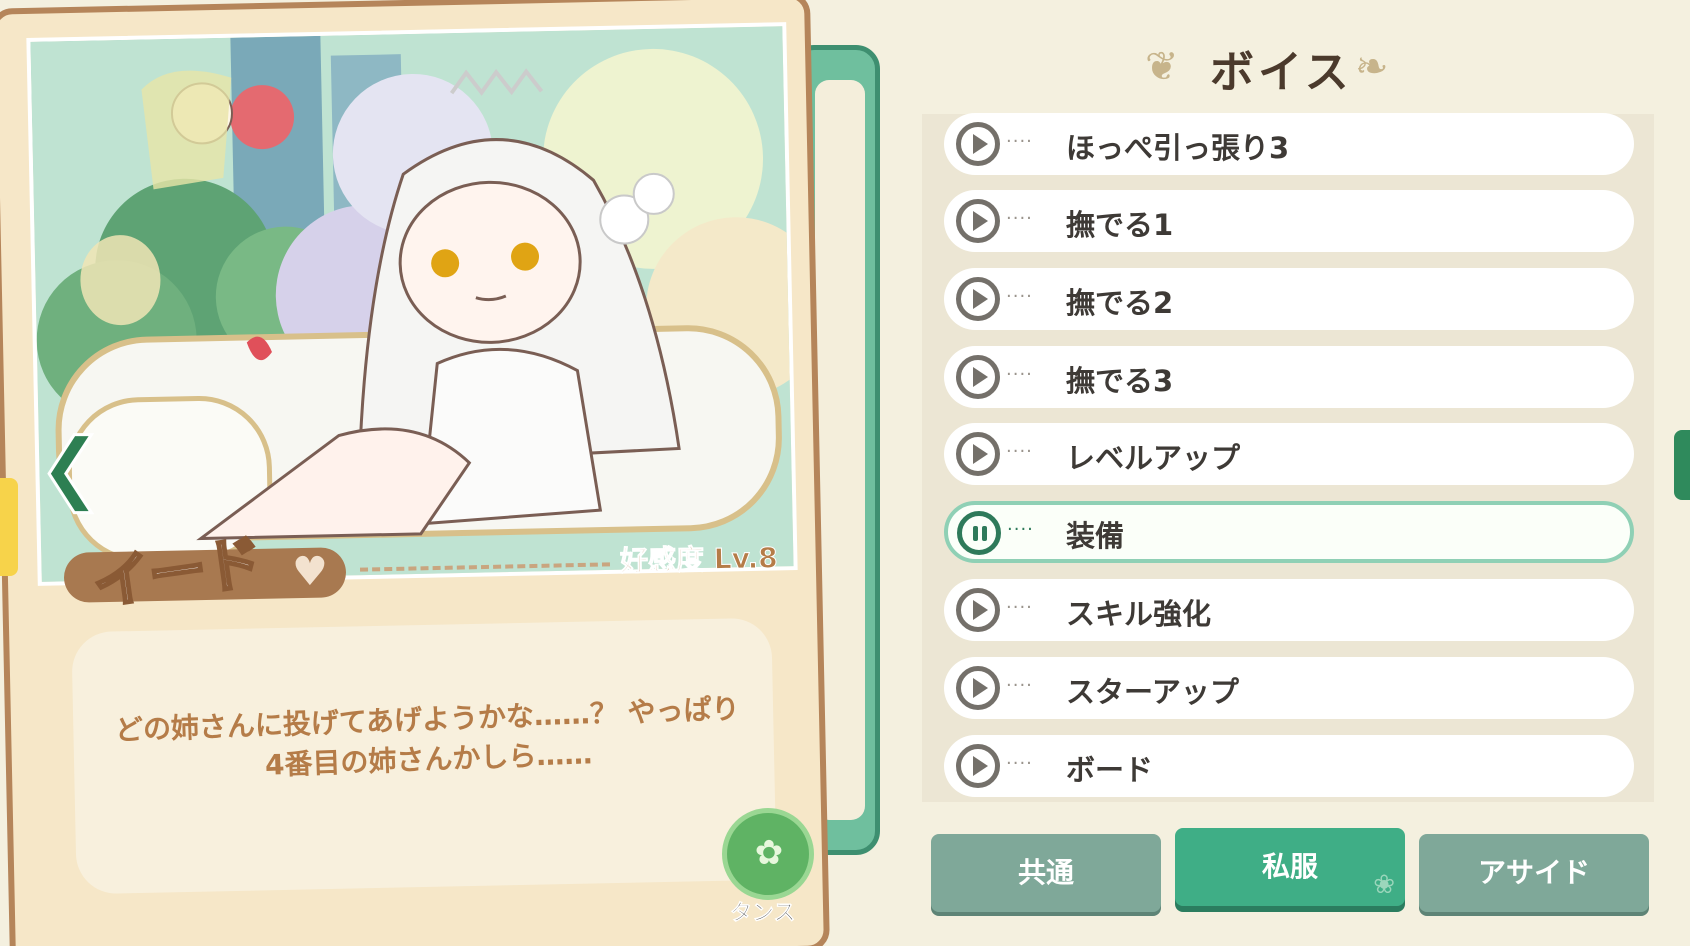  What do you see at coordinates (1152, 692) in the screenshot?
I see `voice-label: スターアップ` at bounding box center [1152, 692].